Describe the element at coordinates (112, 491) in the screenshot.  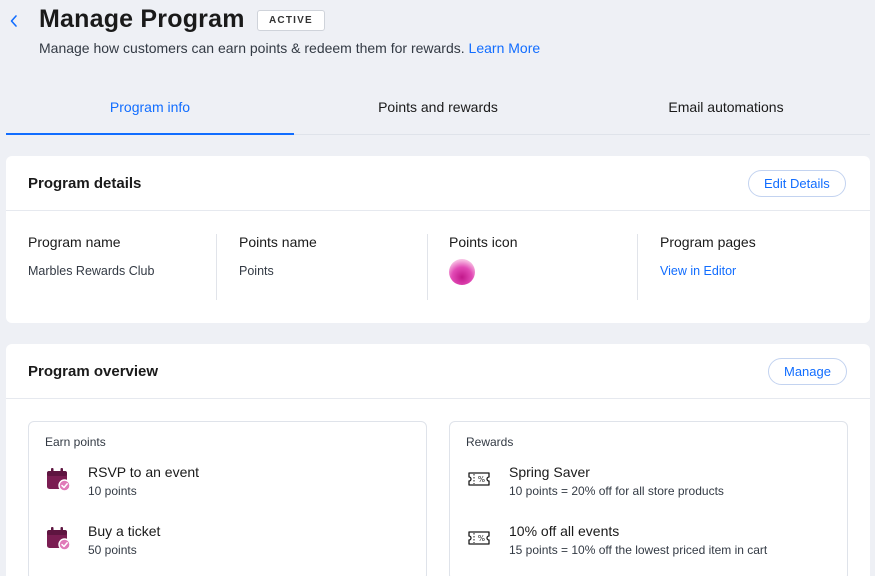
I see `earn-item-points: 10 points` at that location.